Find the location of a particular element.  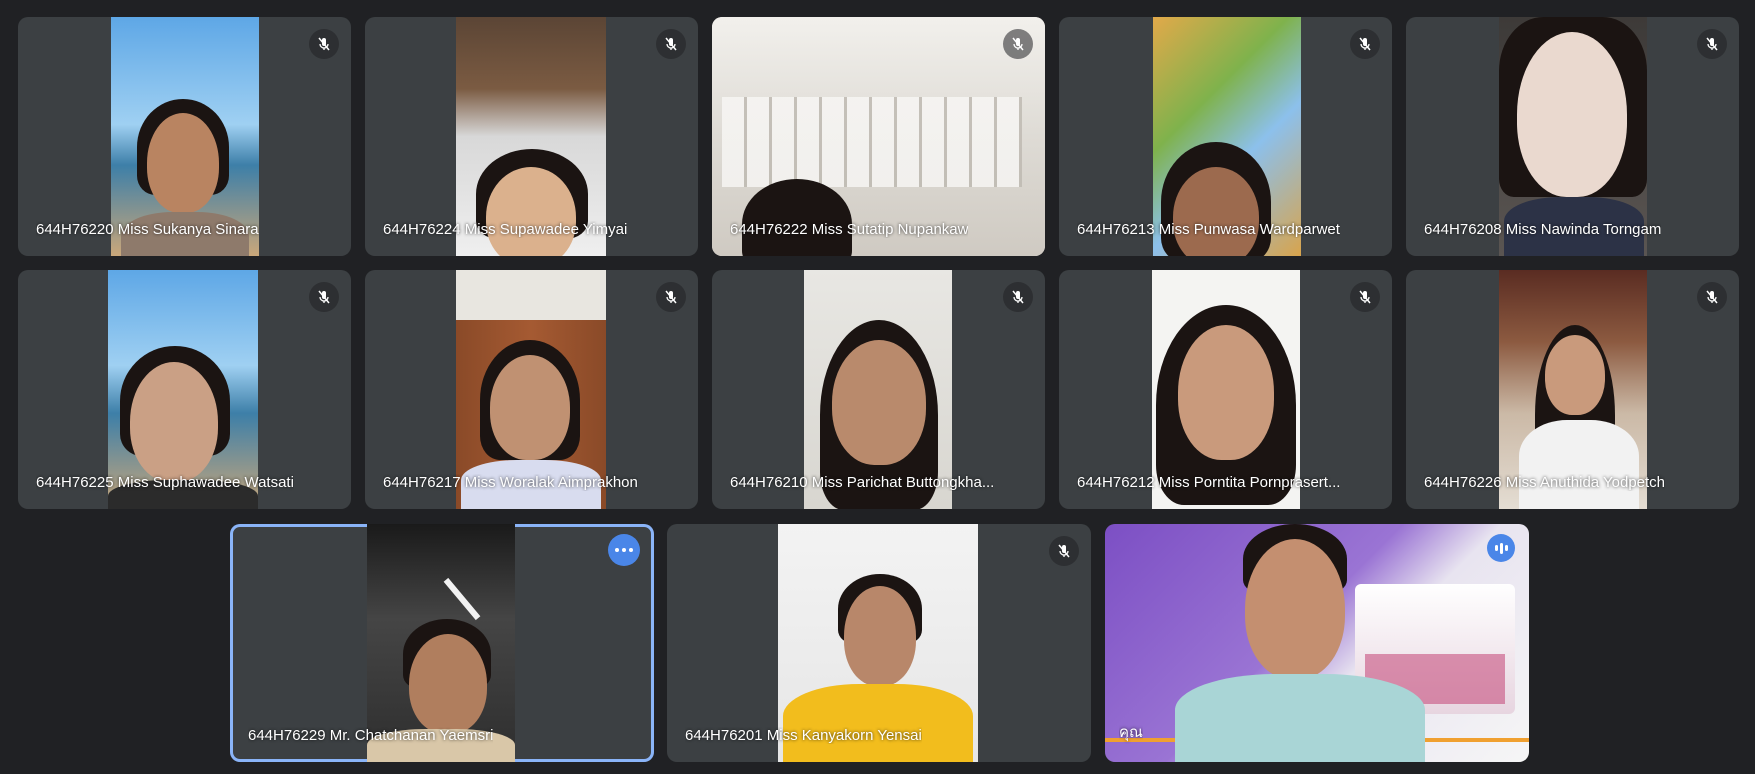

participant-tile: 644H76213 Miss Punwasa Wardparwet is located at coordinates (1225, 136).